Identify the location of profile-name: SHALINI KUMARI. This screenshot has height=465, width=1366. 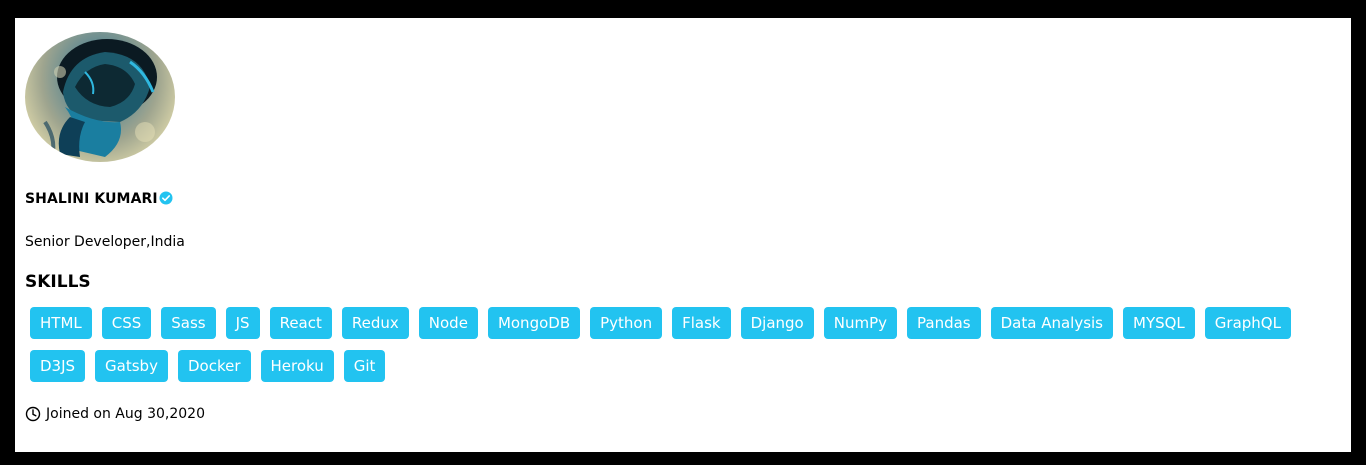
(91, 199).